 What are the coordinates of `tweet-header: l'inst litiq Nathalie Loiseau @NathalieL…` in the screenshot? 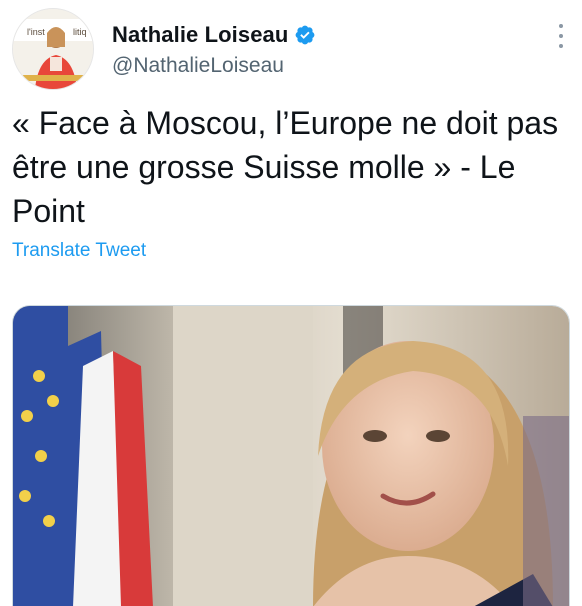 It's located at (292, 50).